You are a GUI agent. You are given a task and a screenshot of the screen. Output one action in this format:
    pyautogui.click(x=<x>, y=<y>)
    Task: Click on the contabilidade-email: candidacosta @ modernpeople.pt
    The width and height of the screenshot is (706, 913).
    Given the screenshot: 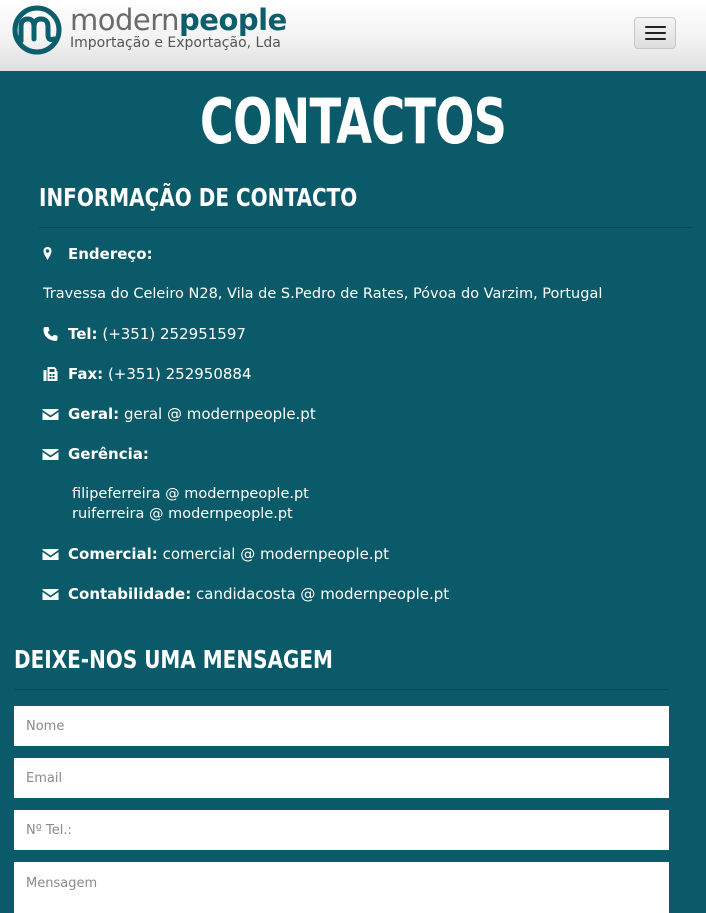 What is the action you would take?
    pyautogui.click(x=322, y=594)
    